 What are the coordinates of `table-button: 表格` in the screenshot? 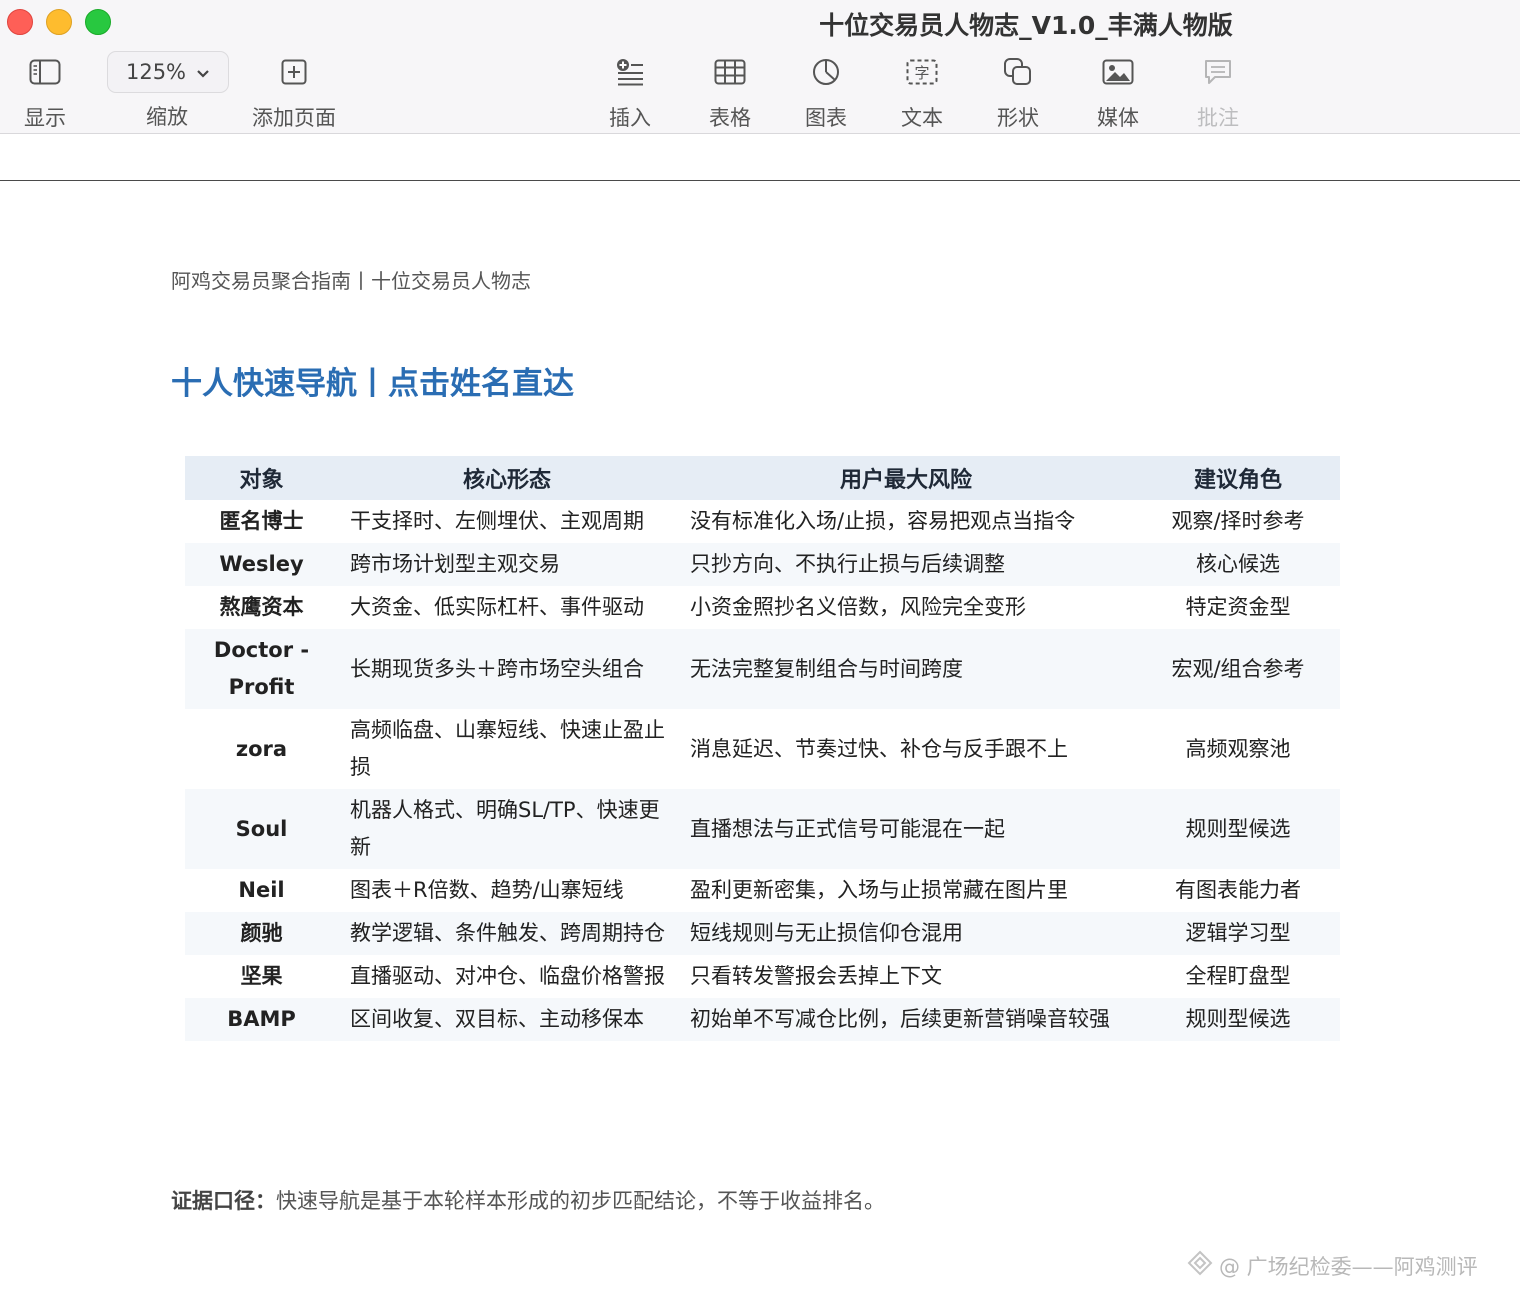 It's located at (730, 92).